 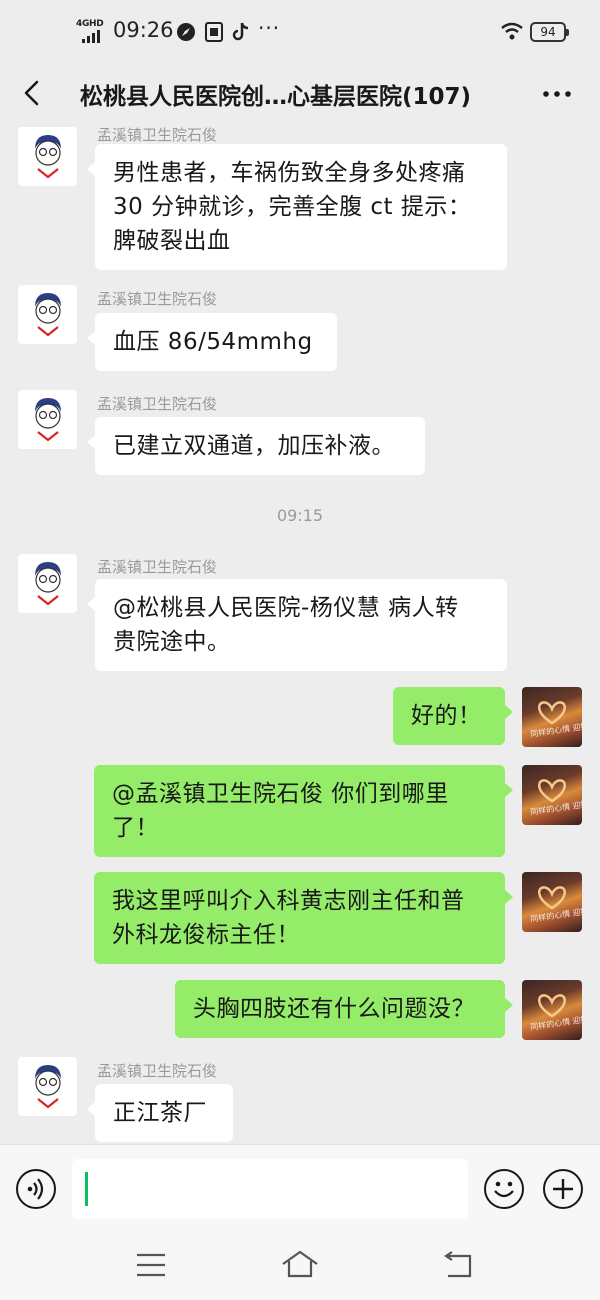 What do you see at coordinates (172, 642) in the screenshot?
I see `message-line: 贵院途中。` at bounding box center [172, 642].